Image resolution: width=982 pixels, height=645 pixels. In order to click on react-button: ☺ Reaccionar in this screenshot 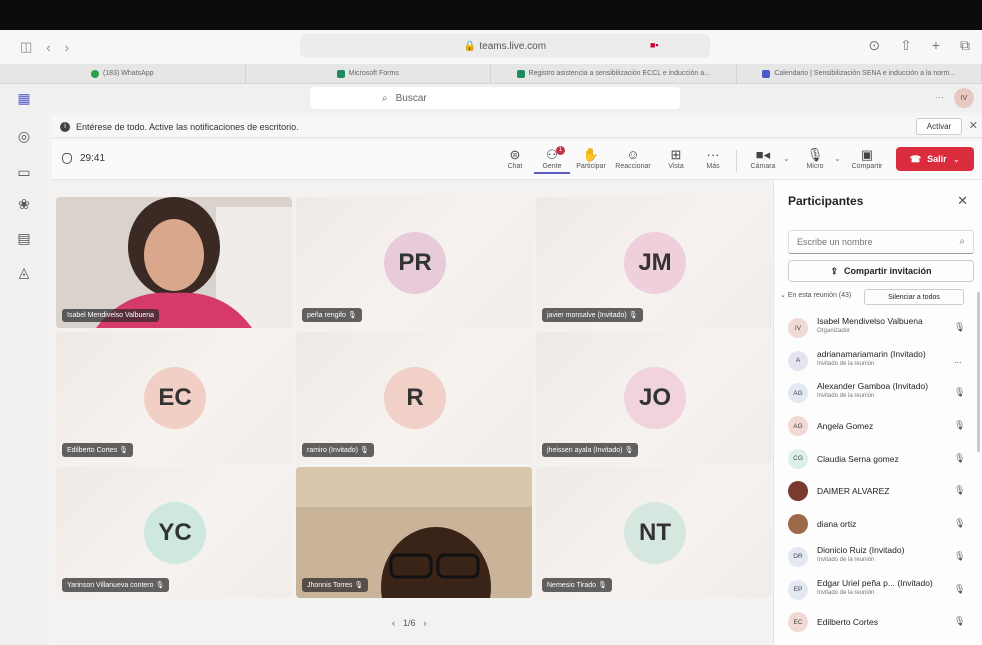, I will do `click(633, 158)`.